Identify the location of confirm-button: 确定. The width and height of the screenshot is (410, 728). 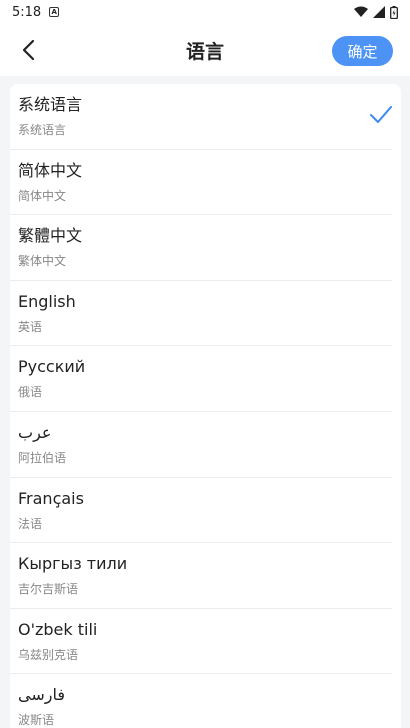
(362, 51).